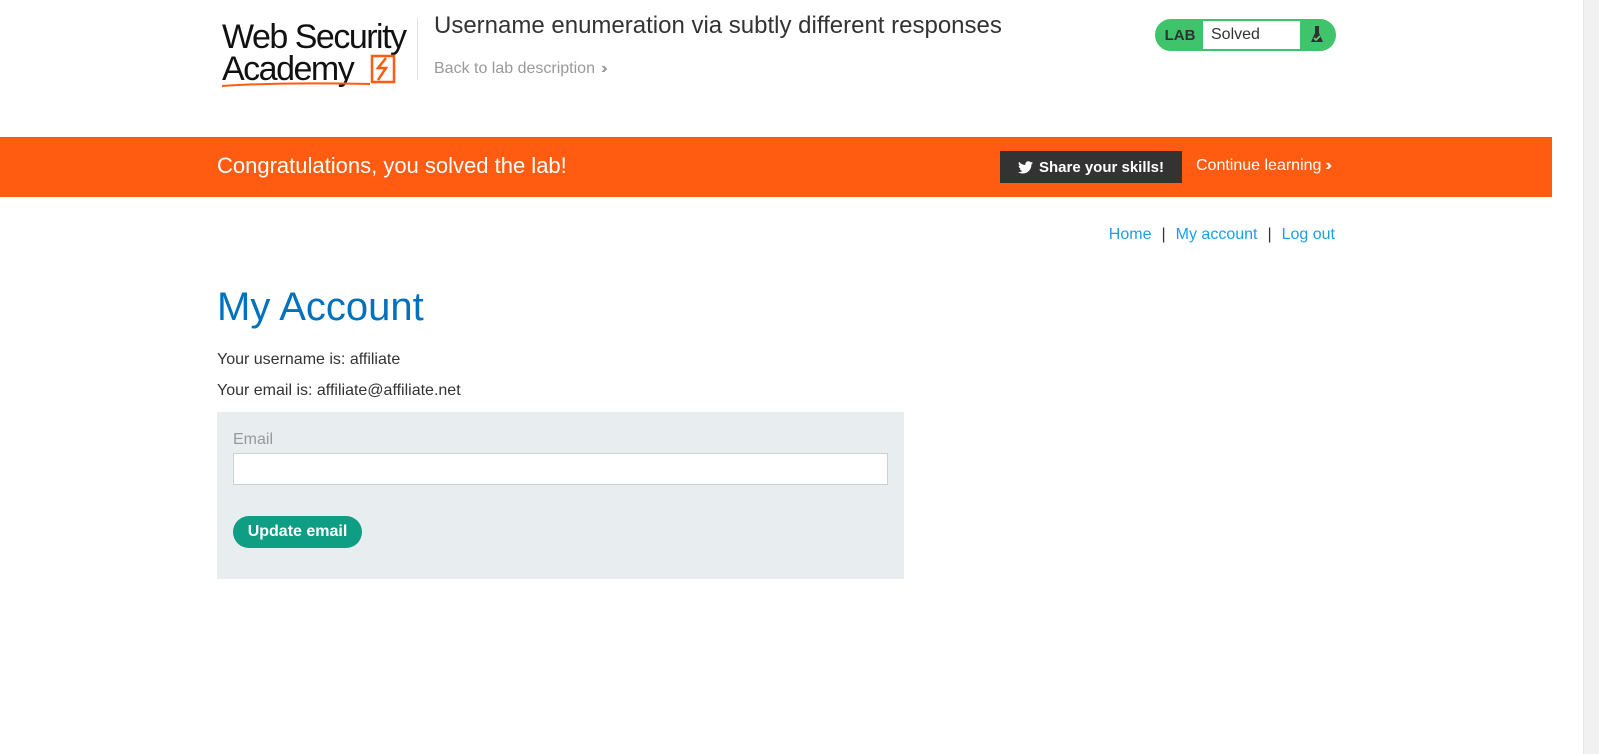 This screenshot has width=1599, height=754. I want to click on update-email-button: Update email, so click(297, 532).